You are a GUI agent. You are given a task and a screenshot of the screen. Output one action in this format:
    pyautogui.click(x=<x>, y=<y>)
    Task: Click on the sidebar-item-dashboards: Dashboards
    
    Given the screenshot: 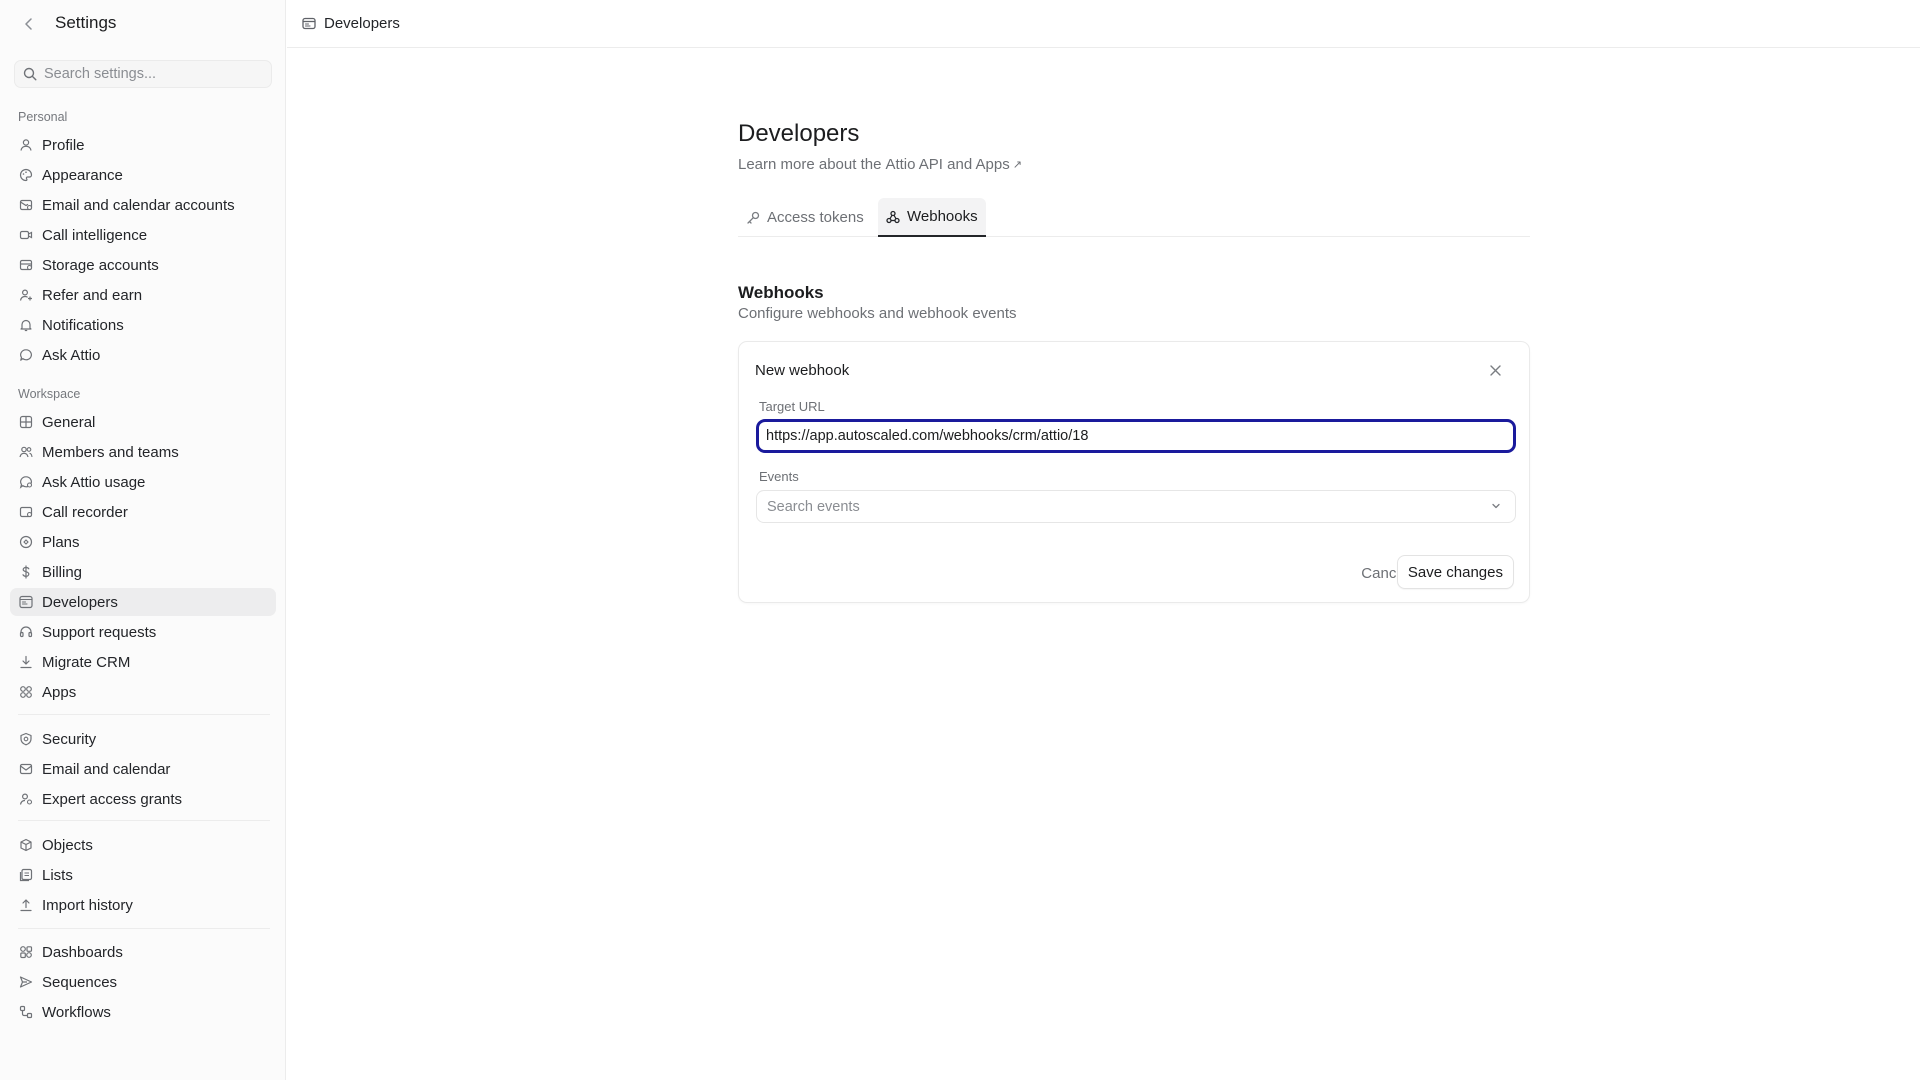 What is the action you would take?
    pyautogui.click(x=143, y=952)
    